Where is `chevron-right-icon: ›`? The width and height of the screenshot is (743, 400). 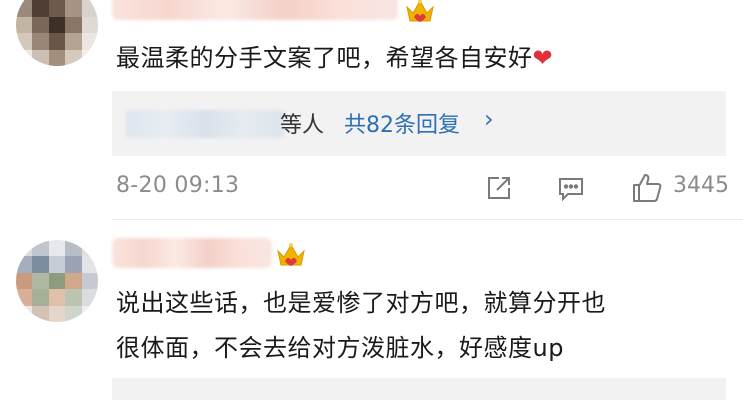
chevron-right-icon: › is located at coordinates (489, 119).